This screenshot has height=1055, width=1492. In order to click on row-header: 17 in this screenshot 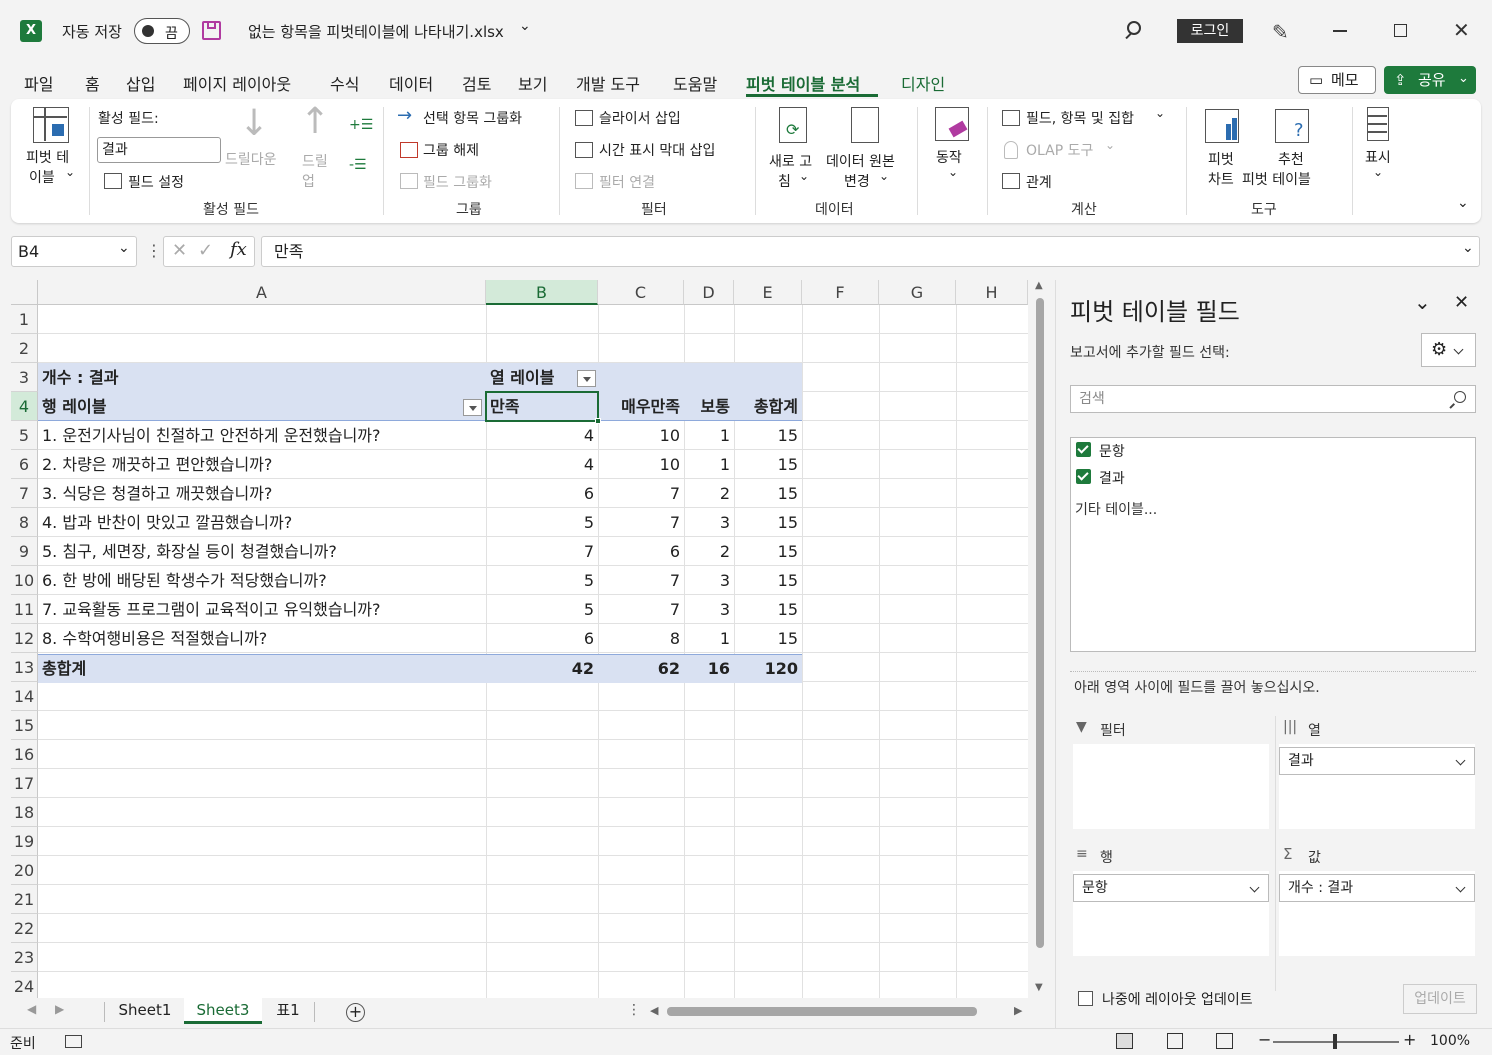, I will do `click(24, 783)`.